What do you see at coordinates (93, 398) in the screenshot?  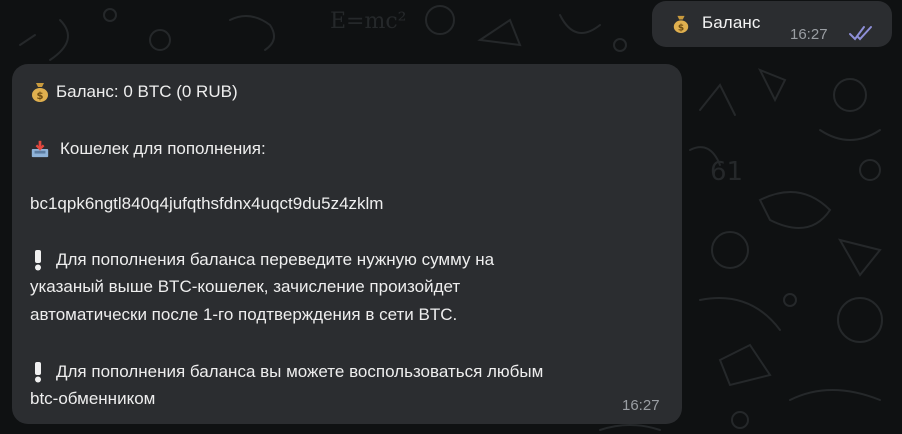 I see `note2-line2: btc-обменником` at bounding box center [93, 398].